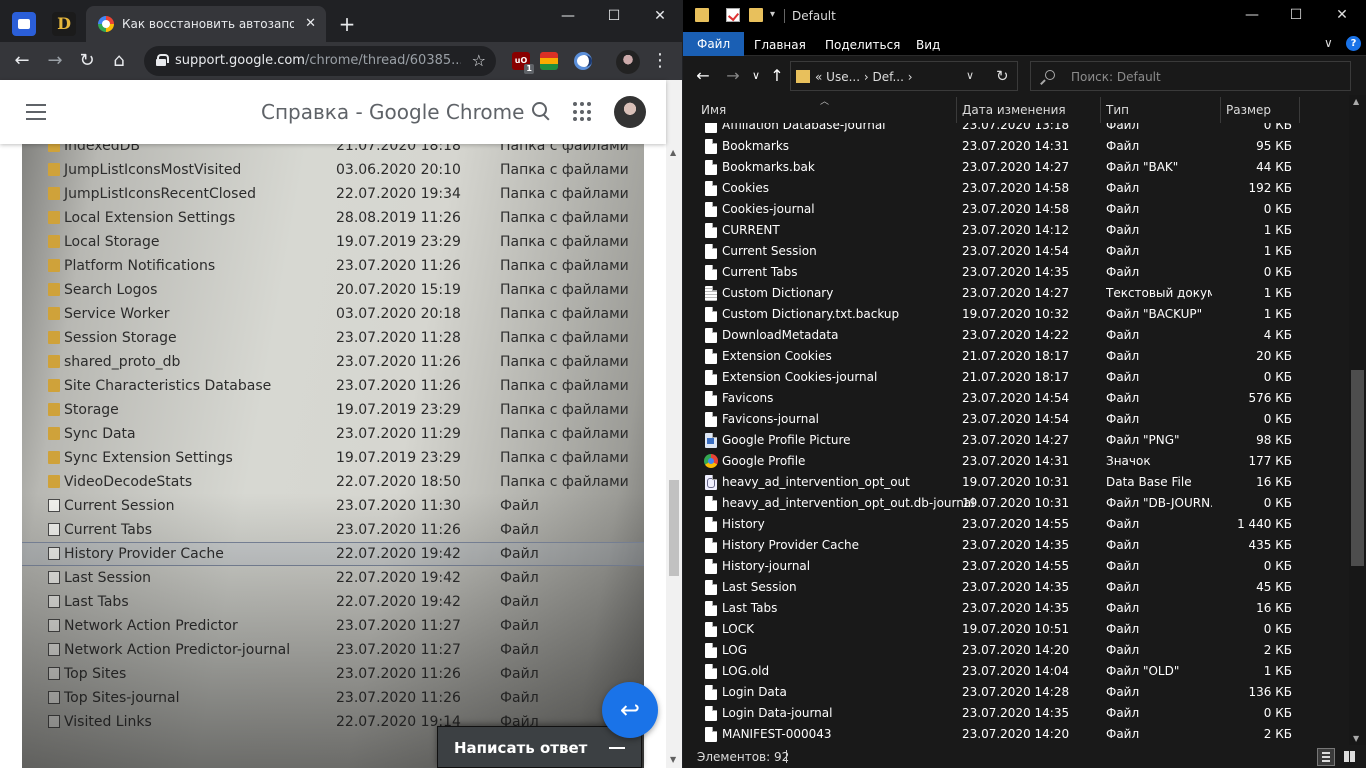 This screenshot has width=1366, height=768. I want to click on file-name: Current Session, so click(769, 251).